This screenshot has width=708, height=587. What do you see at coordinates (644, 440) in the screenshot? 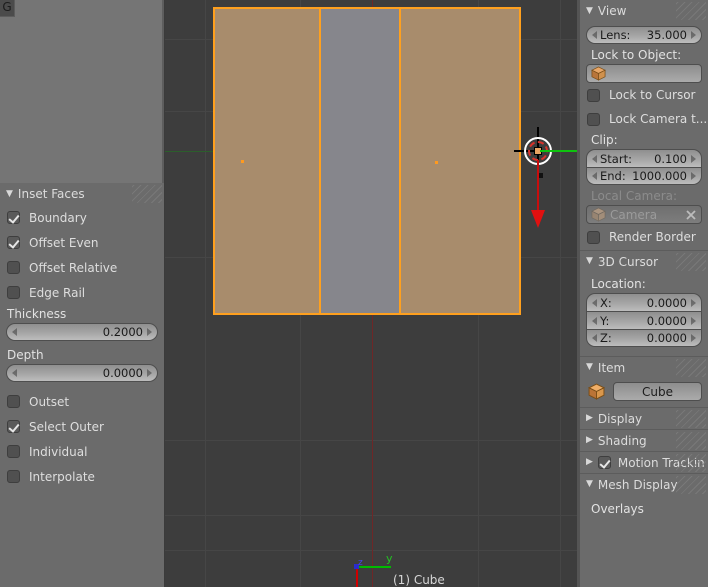
I see `panel-header-shading: ▶ Shading` at bounding box center [644, 440].